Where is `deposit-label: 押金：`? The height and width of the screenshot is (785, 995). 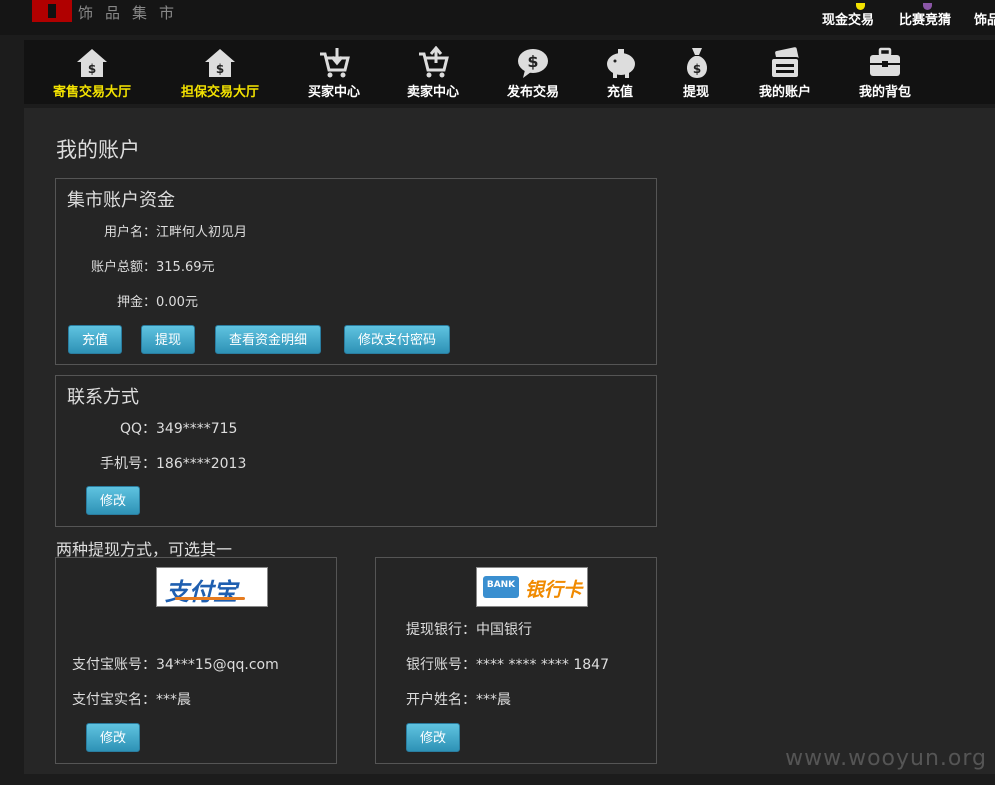
deposit-label: 押金： is located at coordinates (136, 302).